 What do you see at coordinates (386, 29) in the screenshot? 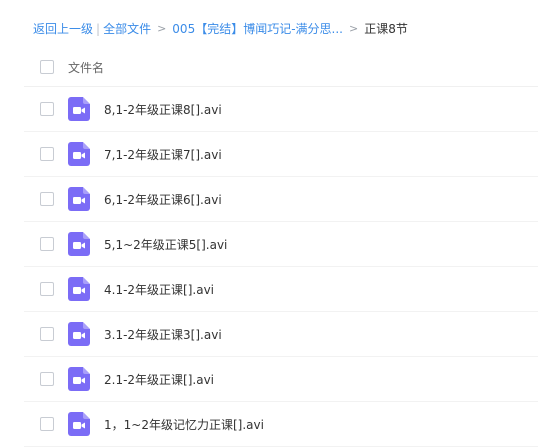
I see `current-folder: 正课8节` at bounding box center [386, 29].